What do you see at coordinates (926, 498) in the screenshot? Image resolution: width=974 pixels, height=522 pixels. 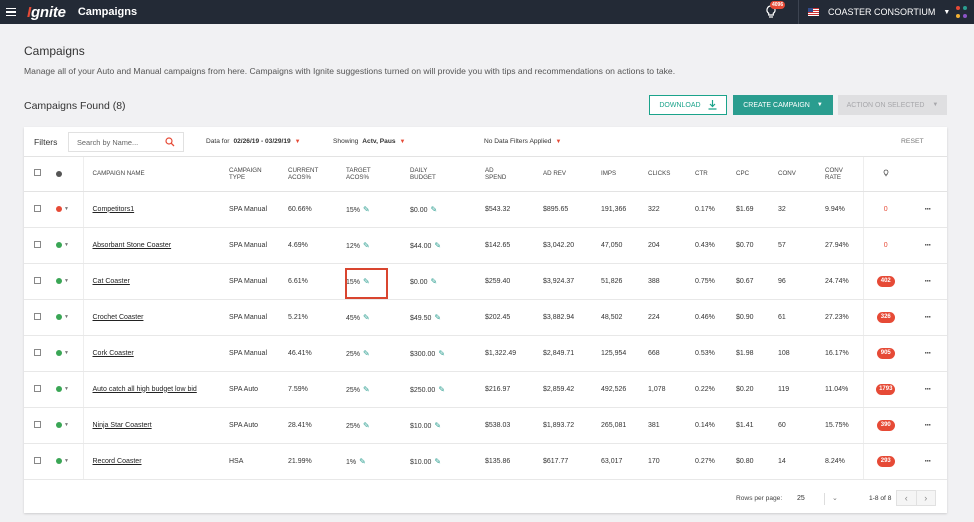 I see `next-page-icon: ›` at bounding box center [926, 498].